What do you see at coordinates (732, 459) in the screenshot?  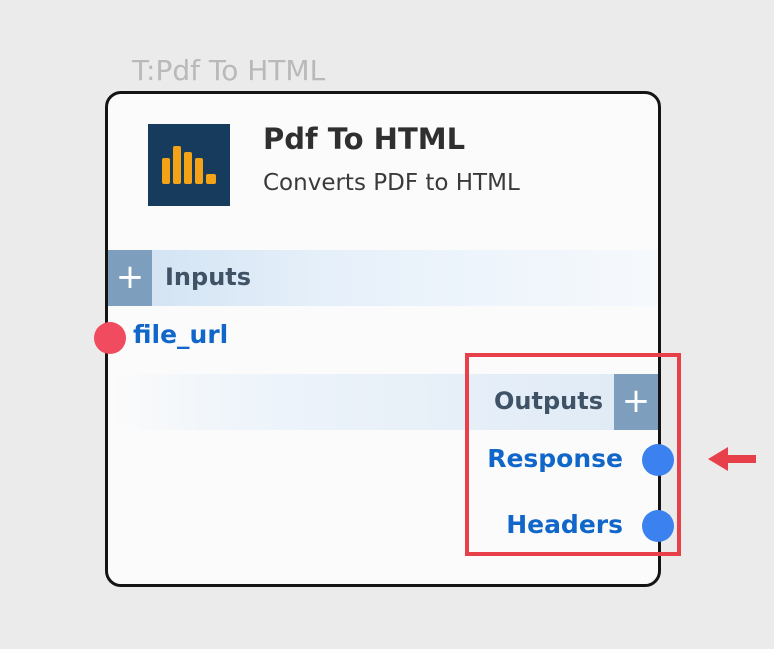 I see `pointer-arrow-icon` at bounding box center [732, 459].